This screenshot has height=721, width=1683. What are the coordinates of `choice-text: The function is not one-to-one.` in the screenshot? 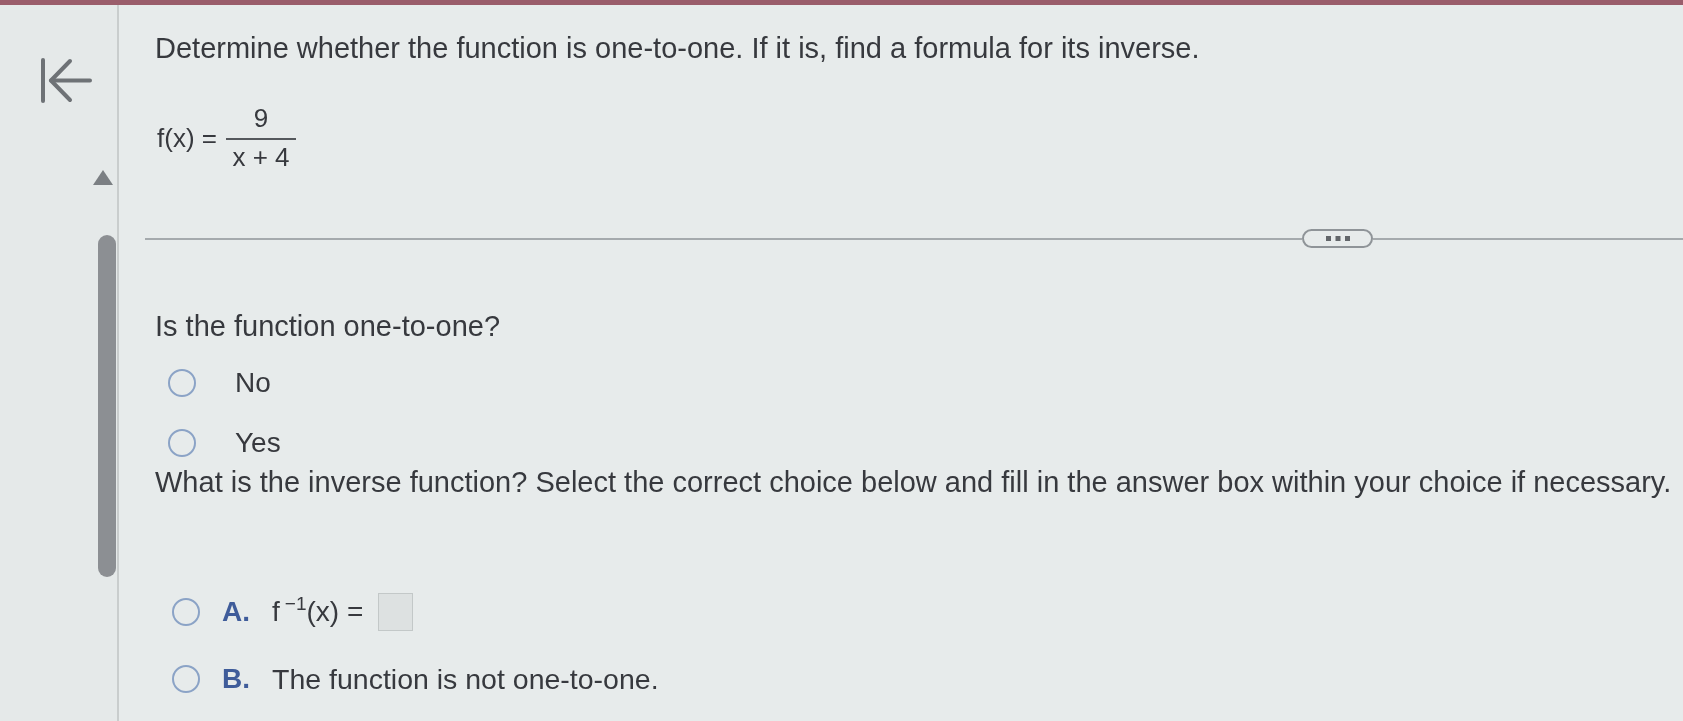 It's located at (465, 679).